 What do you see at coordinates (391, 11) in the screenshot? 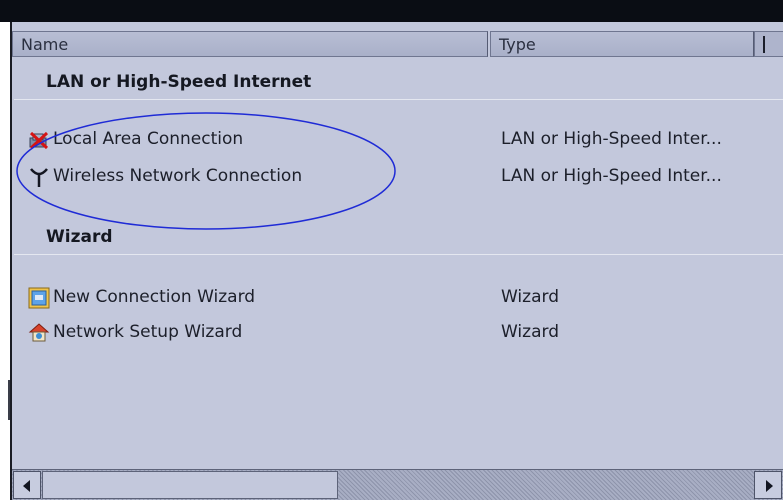
I see `window-top-strip` at bounding box center [391, 11].